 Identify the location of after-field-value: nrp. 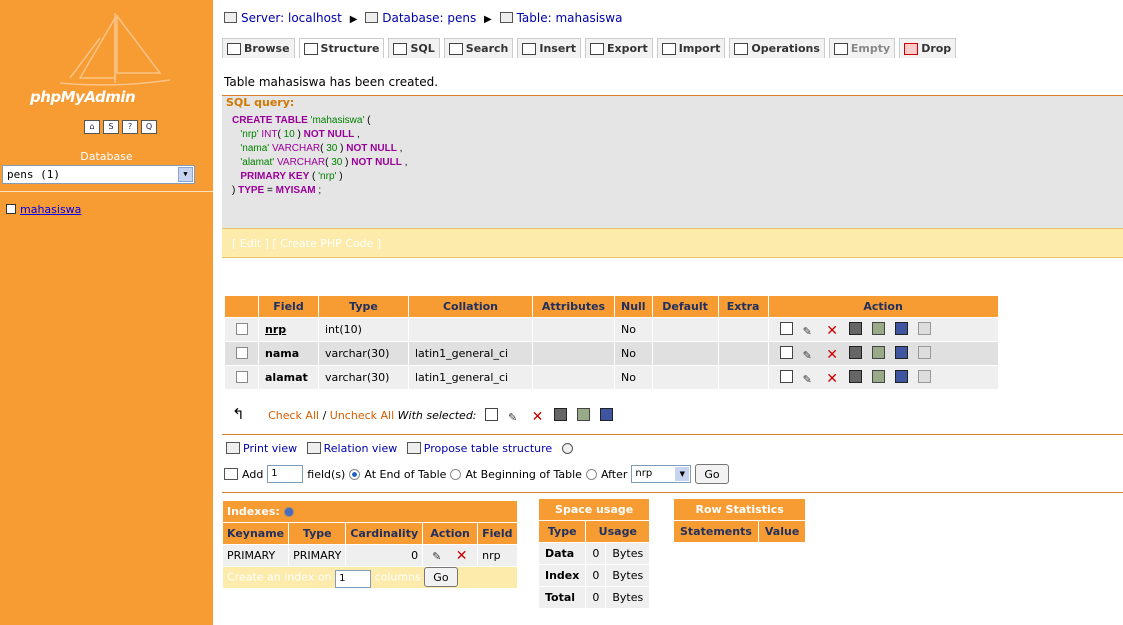
(644, 473).